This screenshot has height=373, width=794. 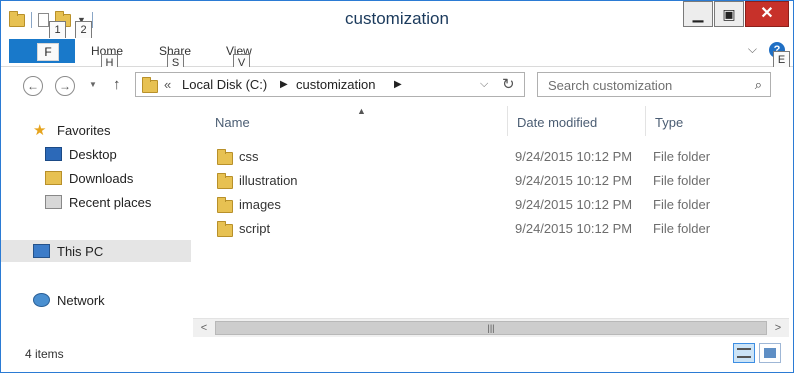 What do you see at coordinates (167, 84) in the screenshot?
I see `overflow-chevron: «` at bounding box center [167, 84].